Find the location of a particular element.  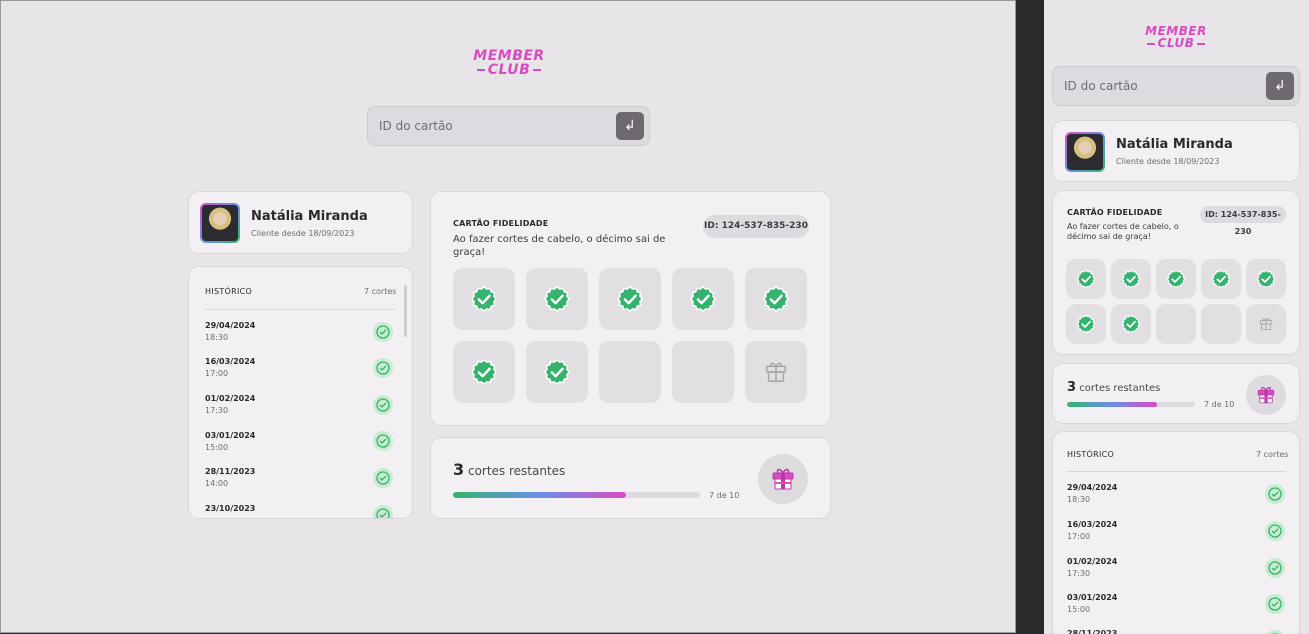

customer-since: Cliente desde 18/09/2023 is located at coordinates (303, 233).